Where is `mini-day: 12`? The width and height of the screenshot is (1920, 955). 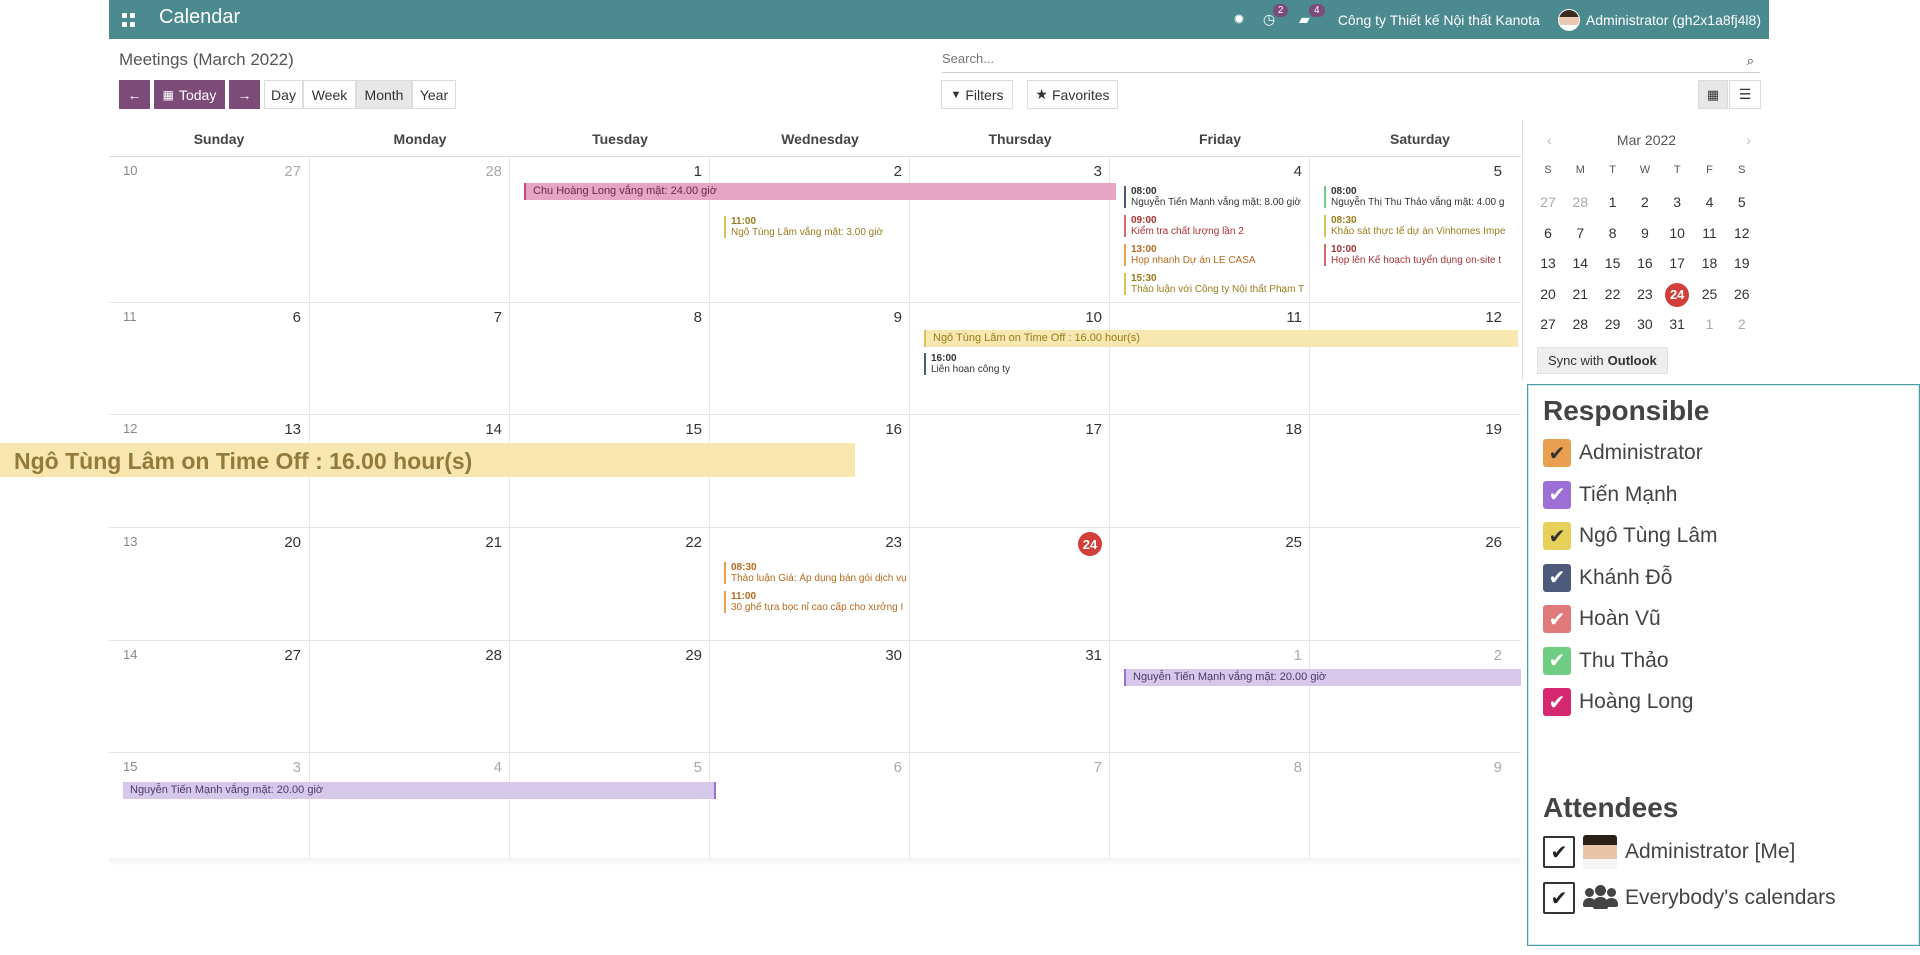
mini-day: 12 is located at coordinates (1742, 233).